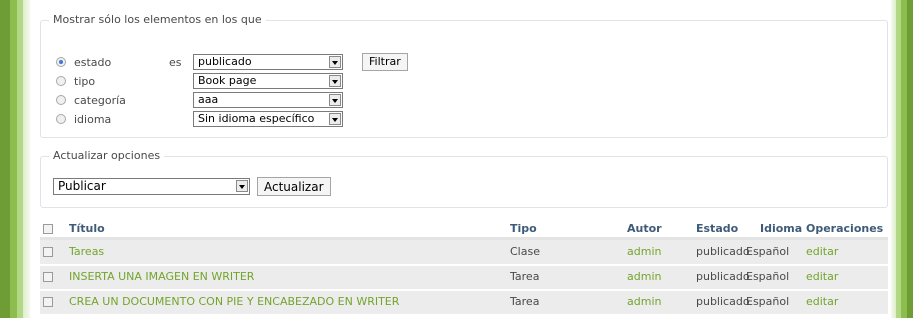 Image resolution: width=913 pixels, height=318 pixels. What do you see at coordinates (107, 156) in the screenshot?
I see `update-legend: Actualizar opciones` at bounding box center [107, 156].